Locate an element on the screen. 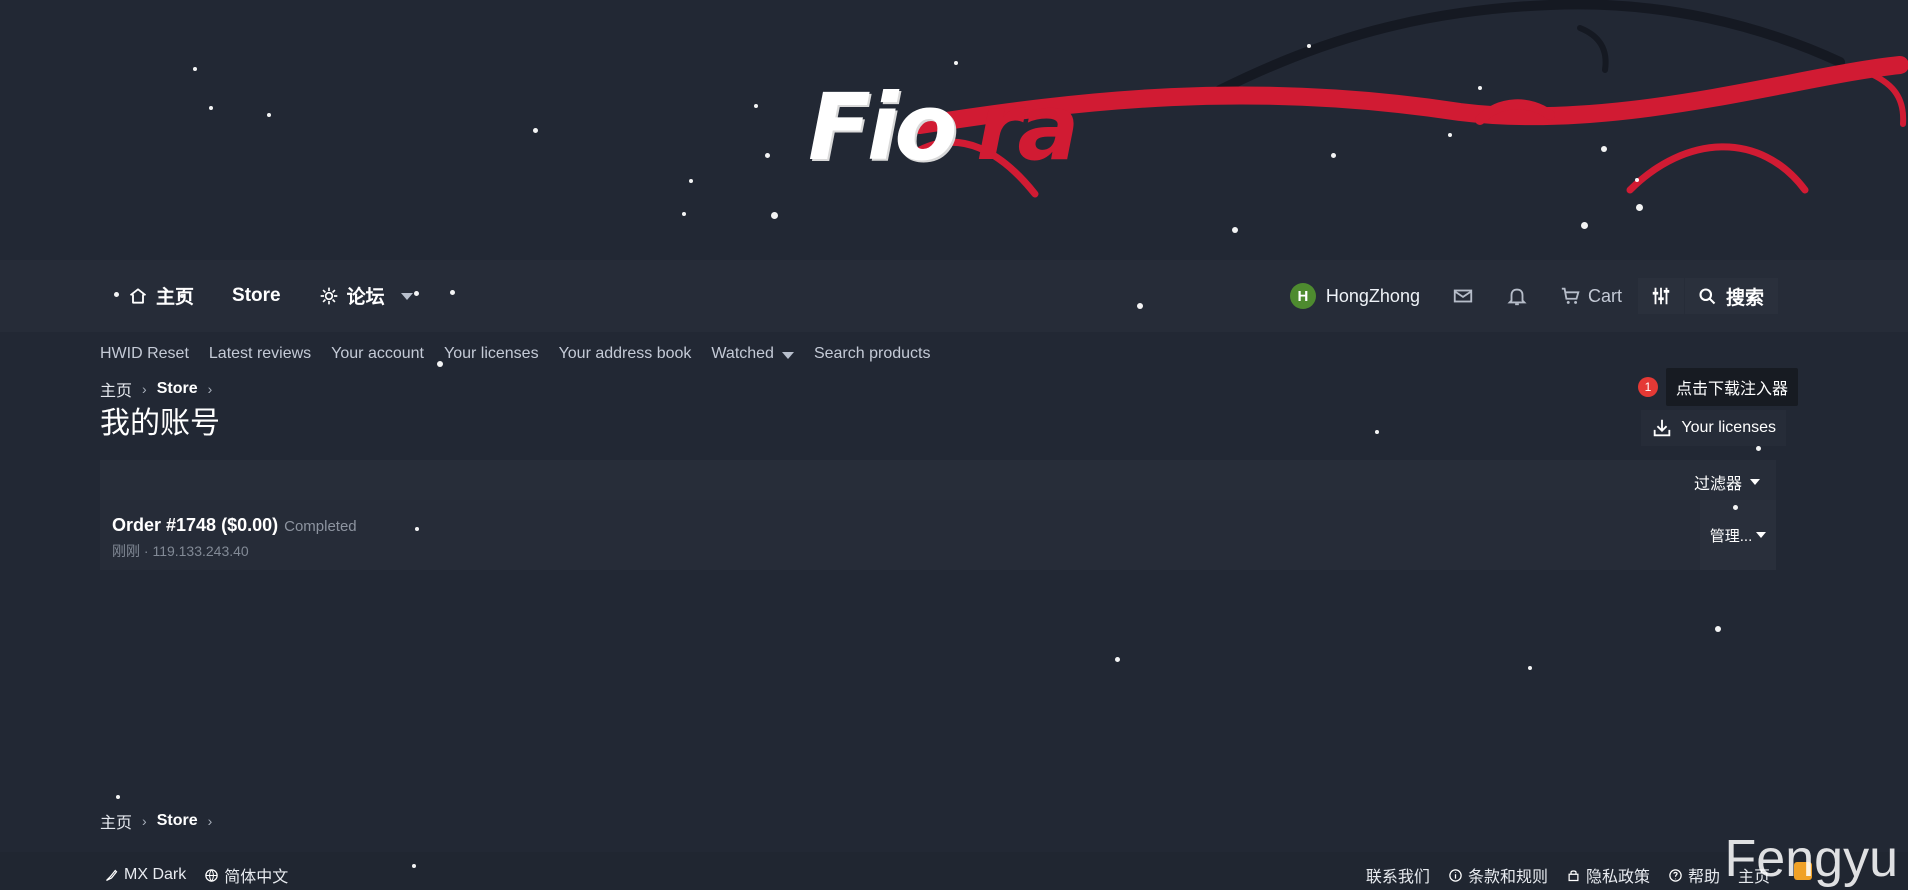 This screenshot has height=890, width=1908. info-icon is located at coordinates (1455, 875).